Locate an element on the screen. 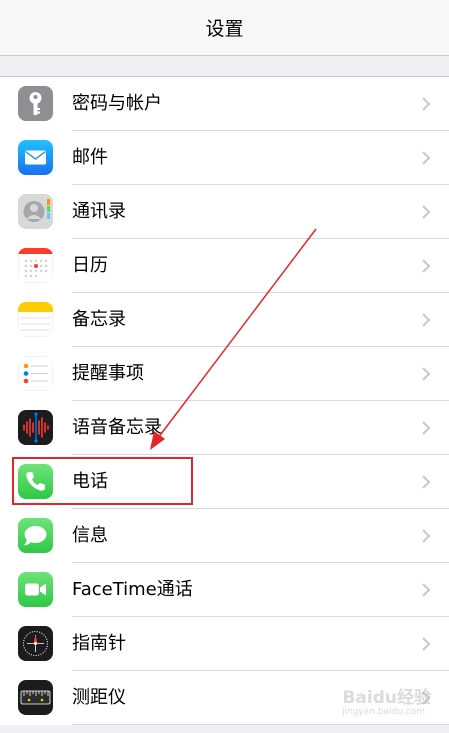  settings-row-calendar: 日历 is located at coordinates (224, 266).